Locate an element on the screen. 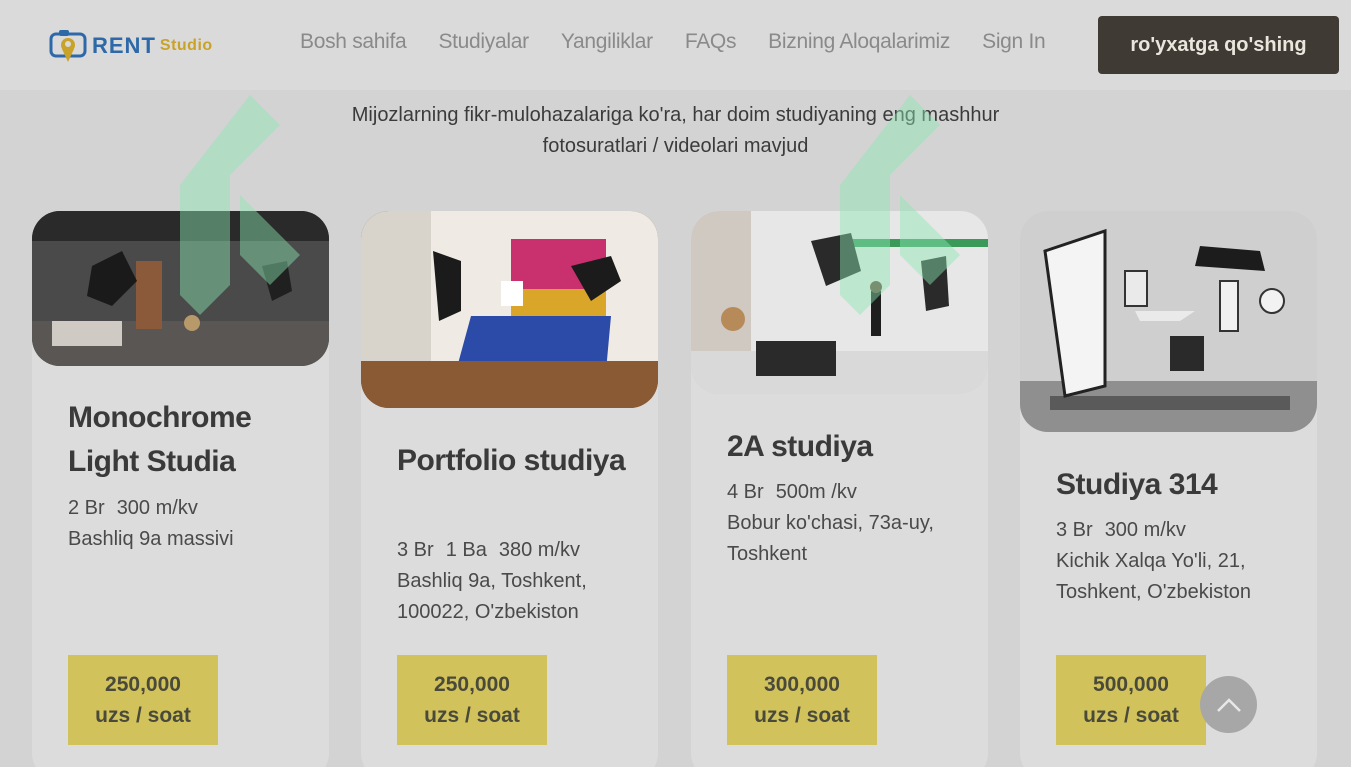 The image size is (1351, 767). nav-link-news: Yangiliklar is located at coordinates (607, 42).